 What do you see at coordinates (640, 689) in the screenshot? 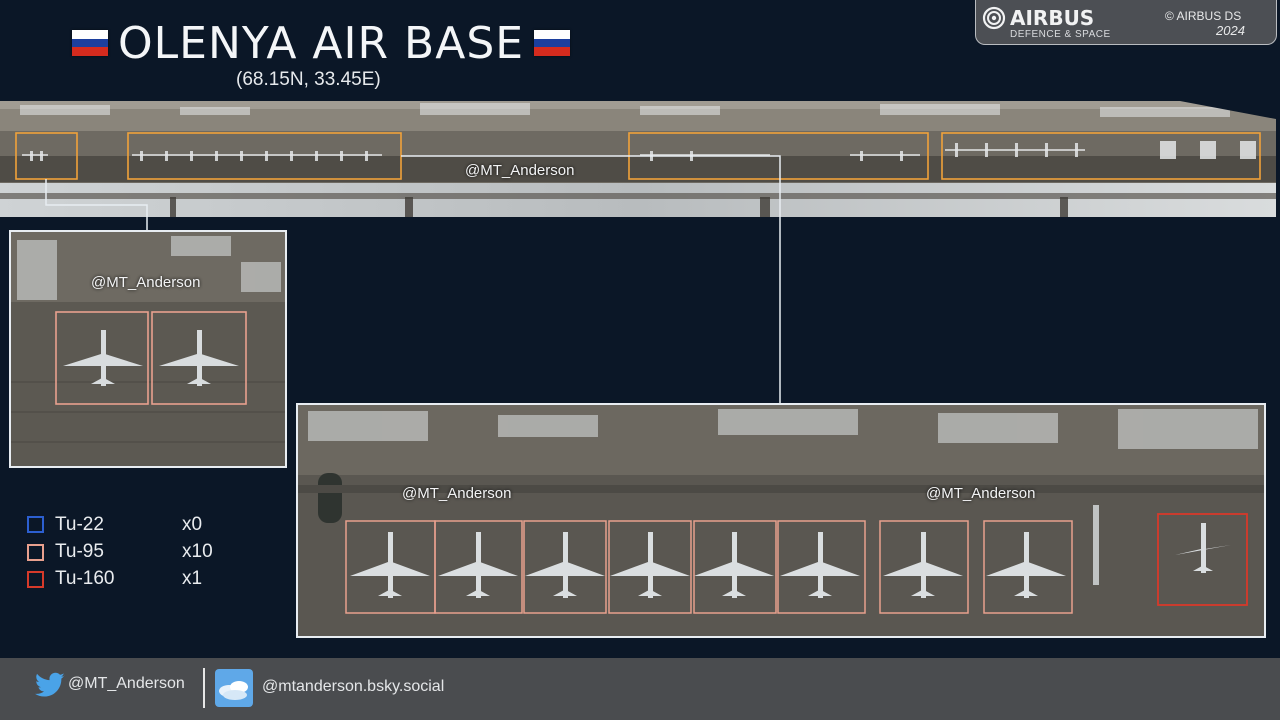
I see `footer-bar` at bounding box center [640, 689].